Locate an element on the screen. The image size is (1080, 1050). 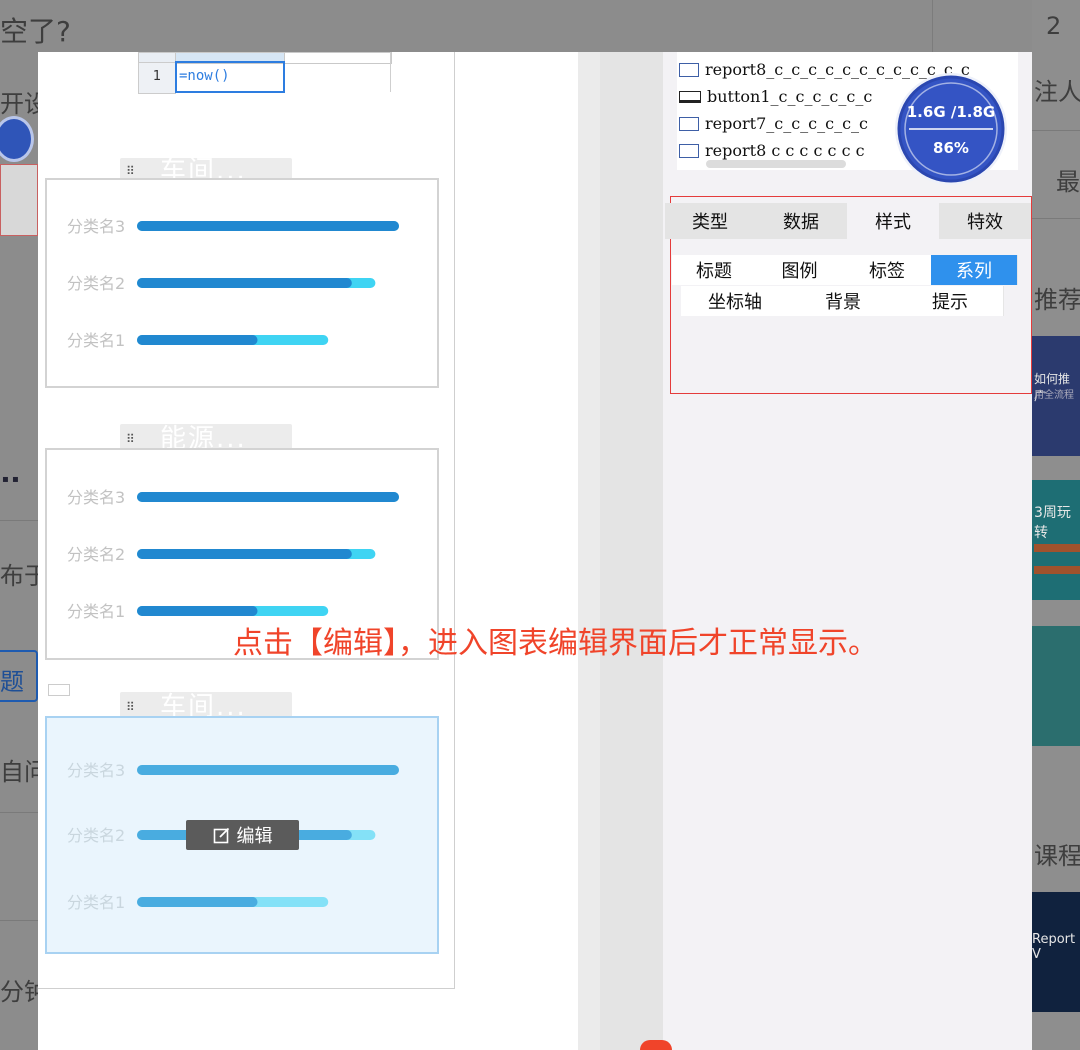
bg-fragment: 推荐 is located at coordinates (1057, 300).